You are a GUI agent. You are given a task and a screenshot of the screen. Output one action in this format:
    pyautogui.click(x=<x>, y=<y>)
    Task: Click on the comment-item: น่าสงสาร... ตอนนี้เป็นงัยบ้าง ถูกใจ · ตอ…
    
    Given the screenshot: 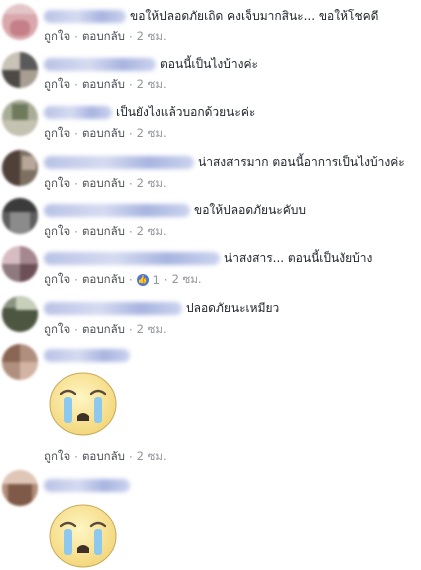 What is the action you would take?
    pyautogui.click(x=210, y=267)
    